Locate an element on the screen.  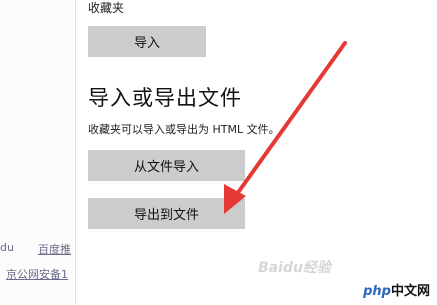
left-link-du: du is located at coordinates (7, 247).